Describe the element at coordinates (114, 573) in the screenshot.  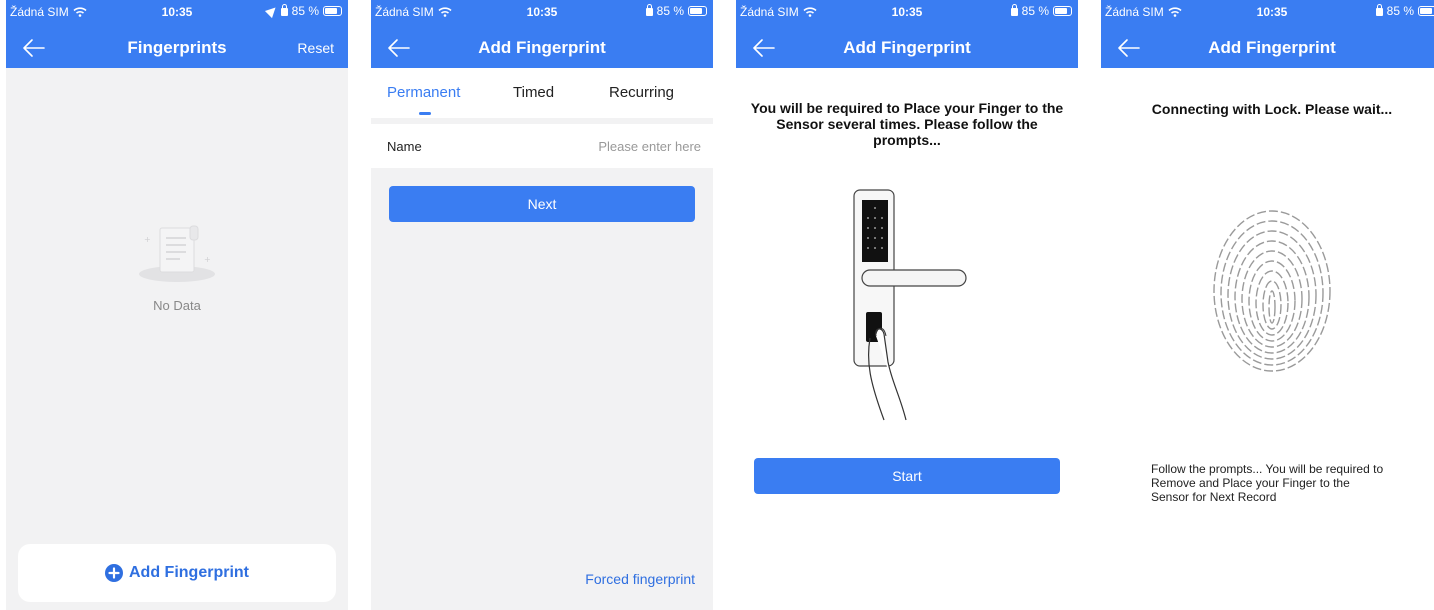
I see `plus-circle-icon` at that location.